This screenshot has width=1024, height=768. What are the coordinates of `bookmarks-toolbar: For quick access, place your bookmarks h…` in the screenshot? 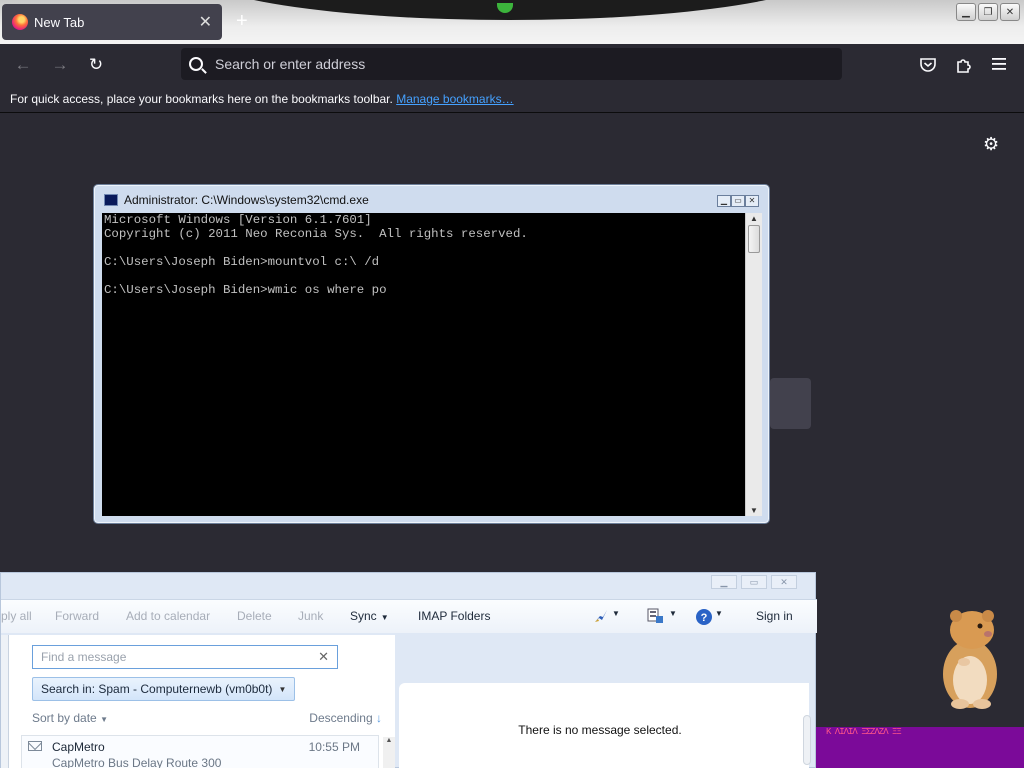 It's located at (512, 99).